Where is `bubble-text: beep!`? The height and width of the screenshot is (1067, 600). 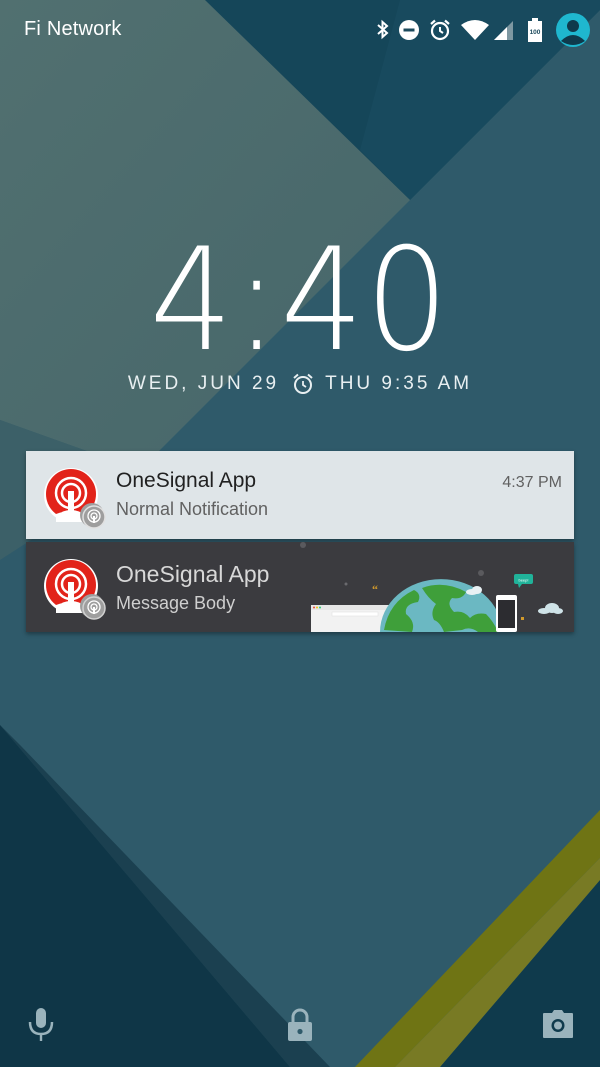 bubble-text: beep! is located at coordinates (523, 580).